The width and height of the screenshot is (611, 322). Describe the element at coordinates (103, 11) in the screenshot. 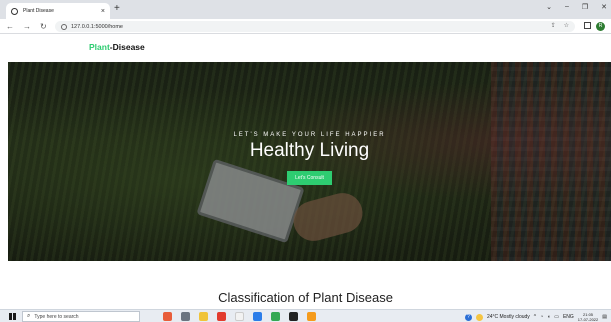

I see `tab-close-button: ×` at that location.